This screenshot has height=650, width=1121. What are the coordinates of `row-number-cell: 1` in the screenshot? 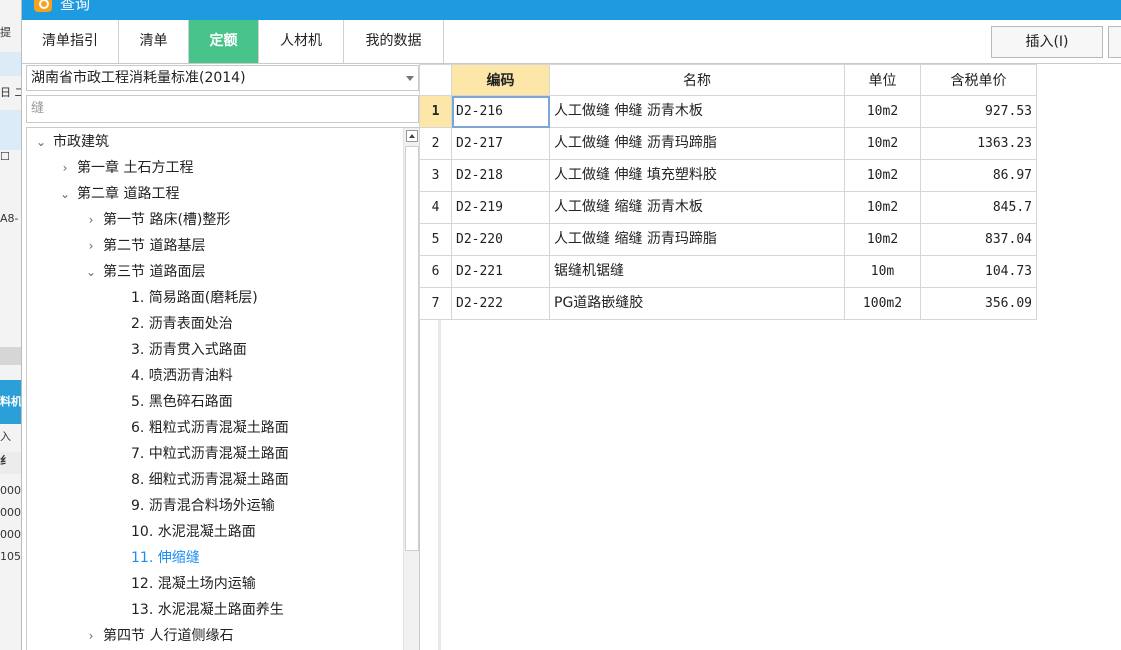 It's located at (435, 112).